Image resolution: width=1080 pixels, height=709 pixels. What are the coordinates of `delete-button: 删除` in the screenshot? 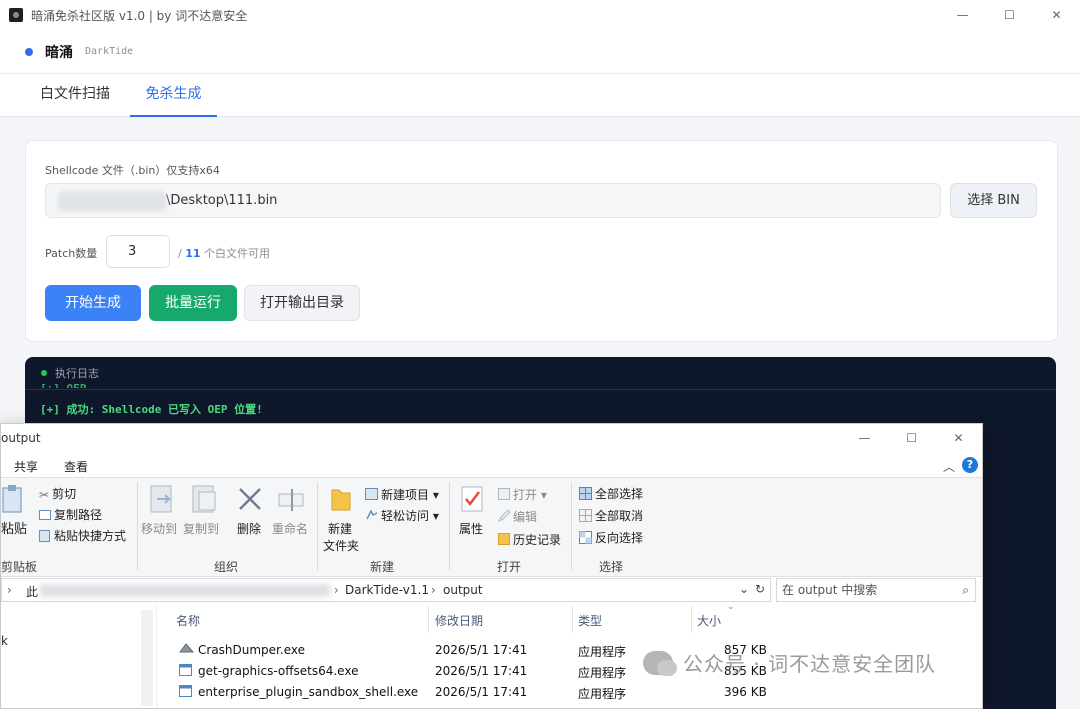 It's located at (249, 528).